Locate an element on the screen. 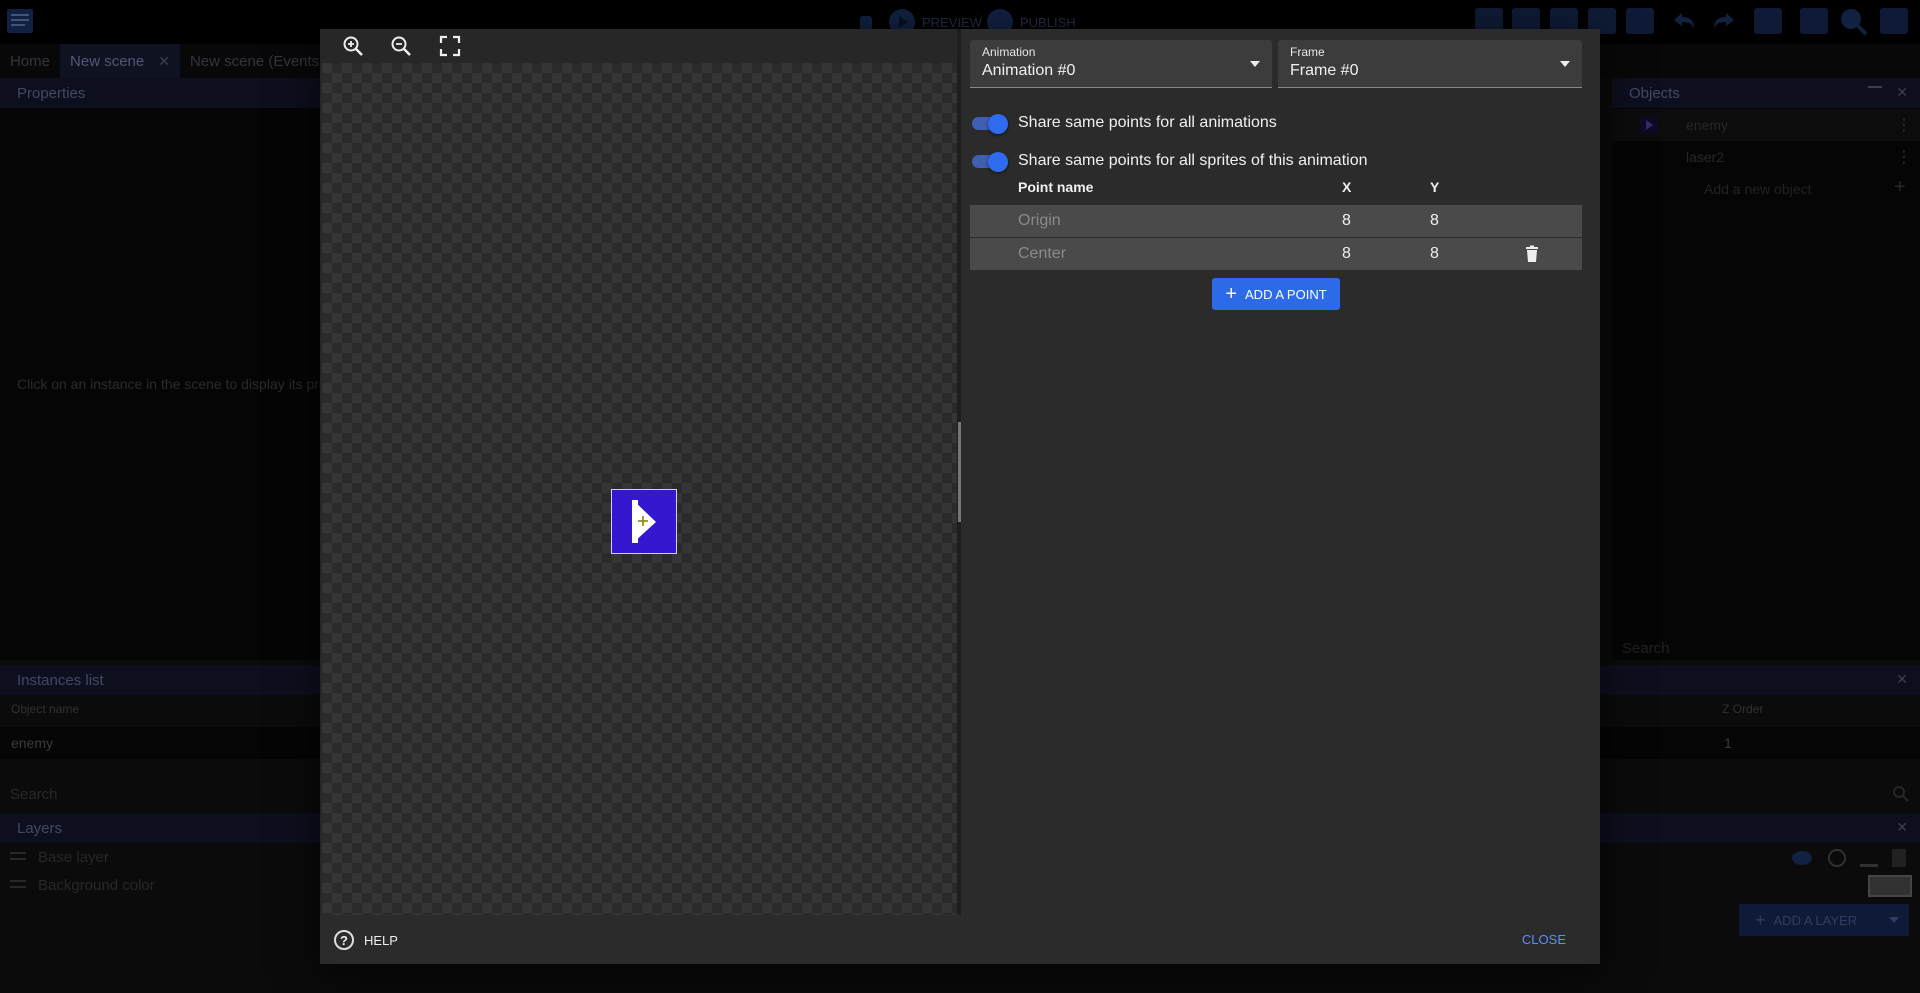 This screenshot has width=1920, height=993. help-icon: ? is located at coordinates (344, 940).